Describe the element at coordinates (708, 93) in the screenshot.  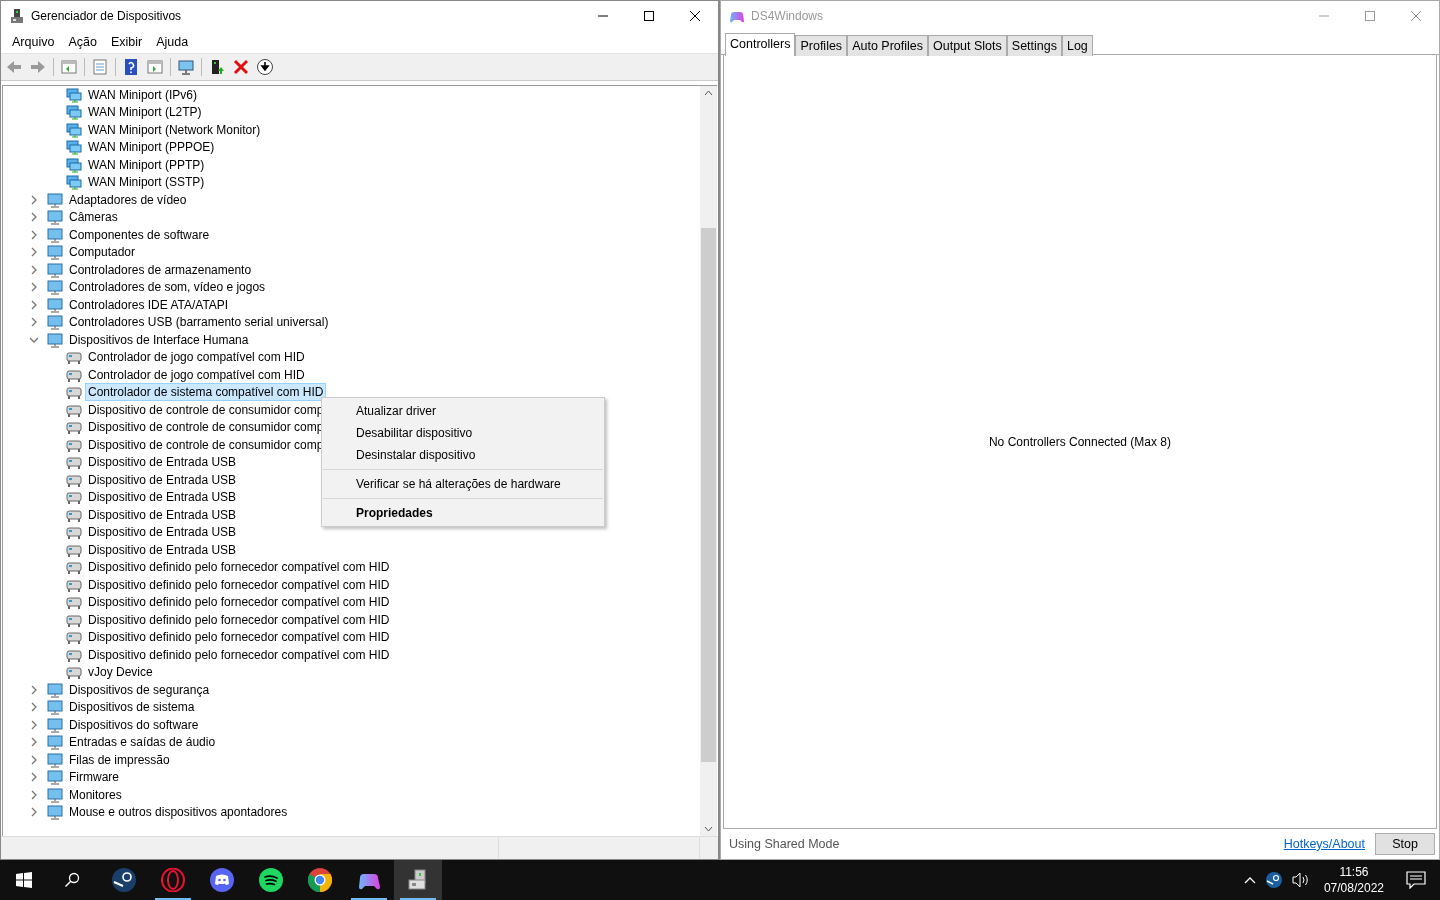
I see `scroll-up-icon` at that location.